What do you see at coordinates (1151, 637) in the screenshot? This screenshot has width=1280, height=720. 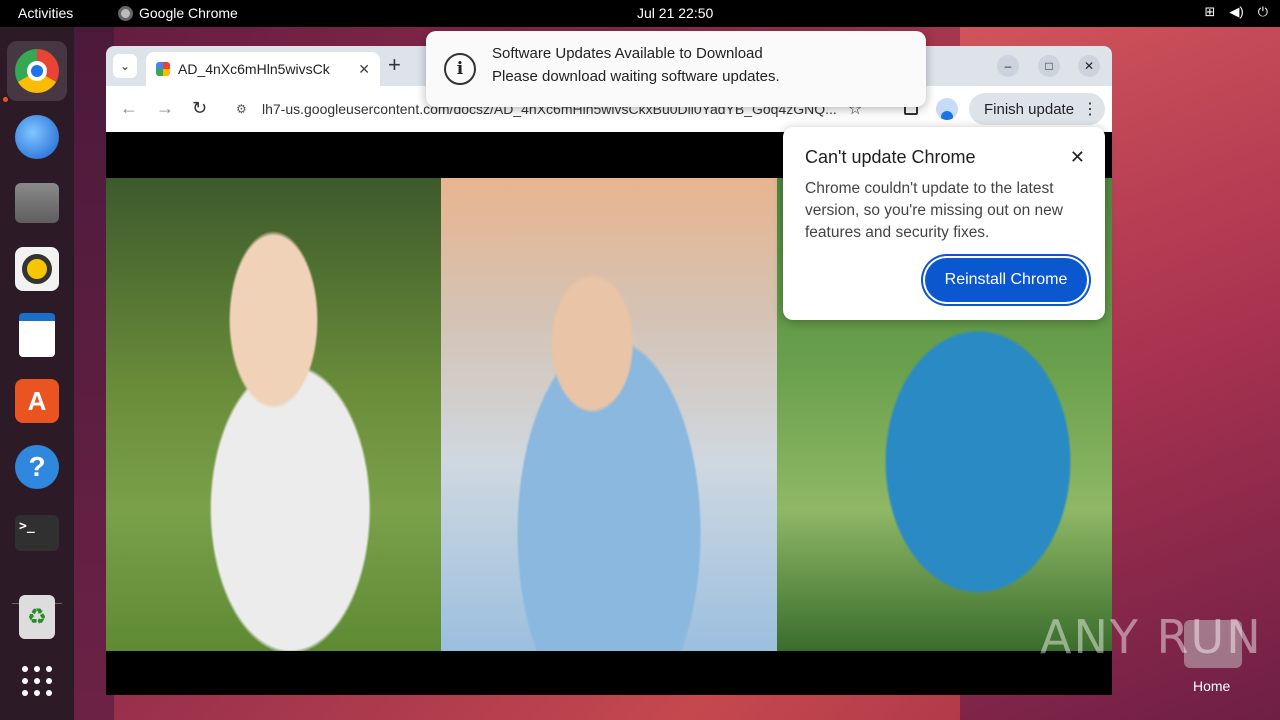 I see `watermark-logo: ANY RUN` at bounding box center [1151, 637].